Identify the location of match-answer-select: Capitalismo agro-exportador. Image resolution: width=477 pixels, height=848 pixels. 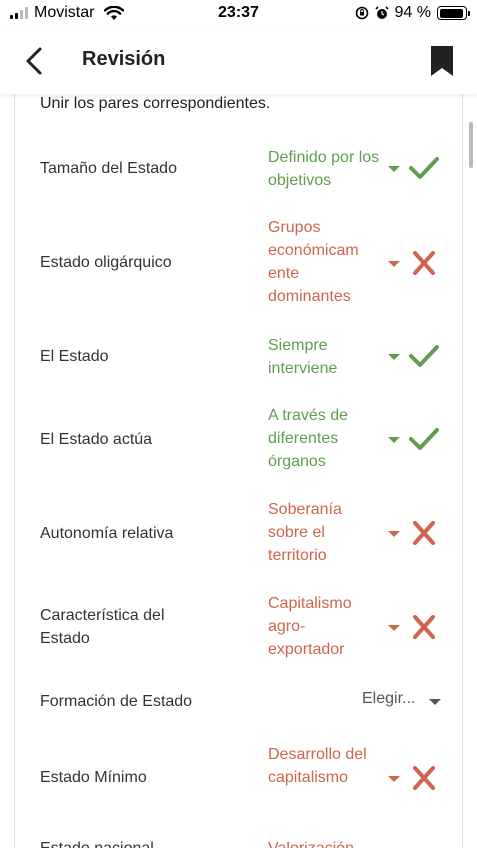
(324, 626).